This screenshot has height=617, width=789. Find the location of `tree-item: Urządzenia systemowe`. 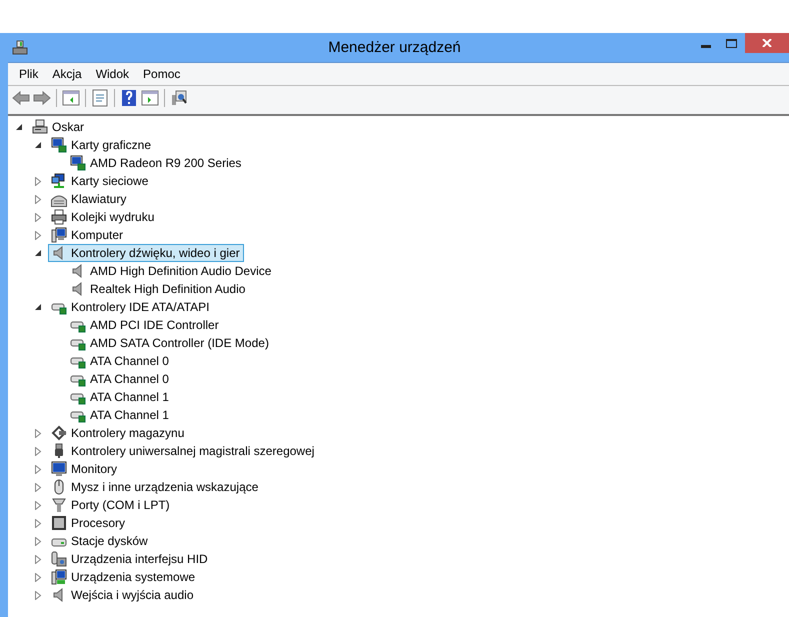

tree-item: Urządzenia systemowe is located at coordinates (124, 577).